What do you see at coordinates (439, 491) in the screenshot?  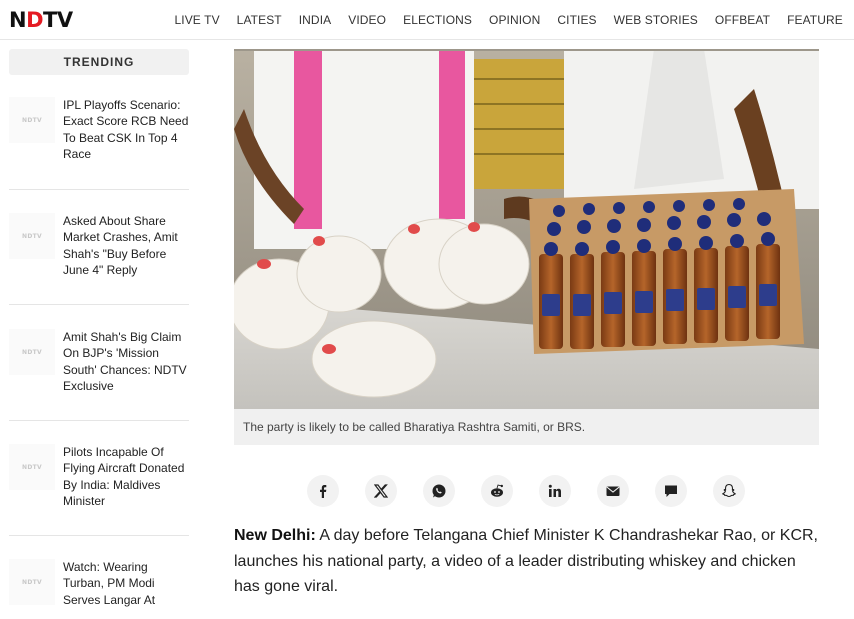 I see `whatsapp-icon` at bounding box center [439, 491].